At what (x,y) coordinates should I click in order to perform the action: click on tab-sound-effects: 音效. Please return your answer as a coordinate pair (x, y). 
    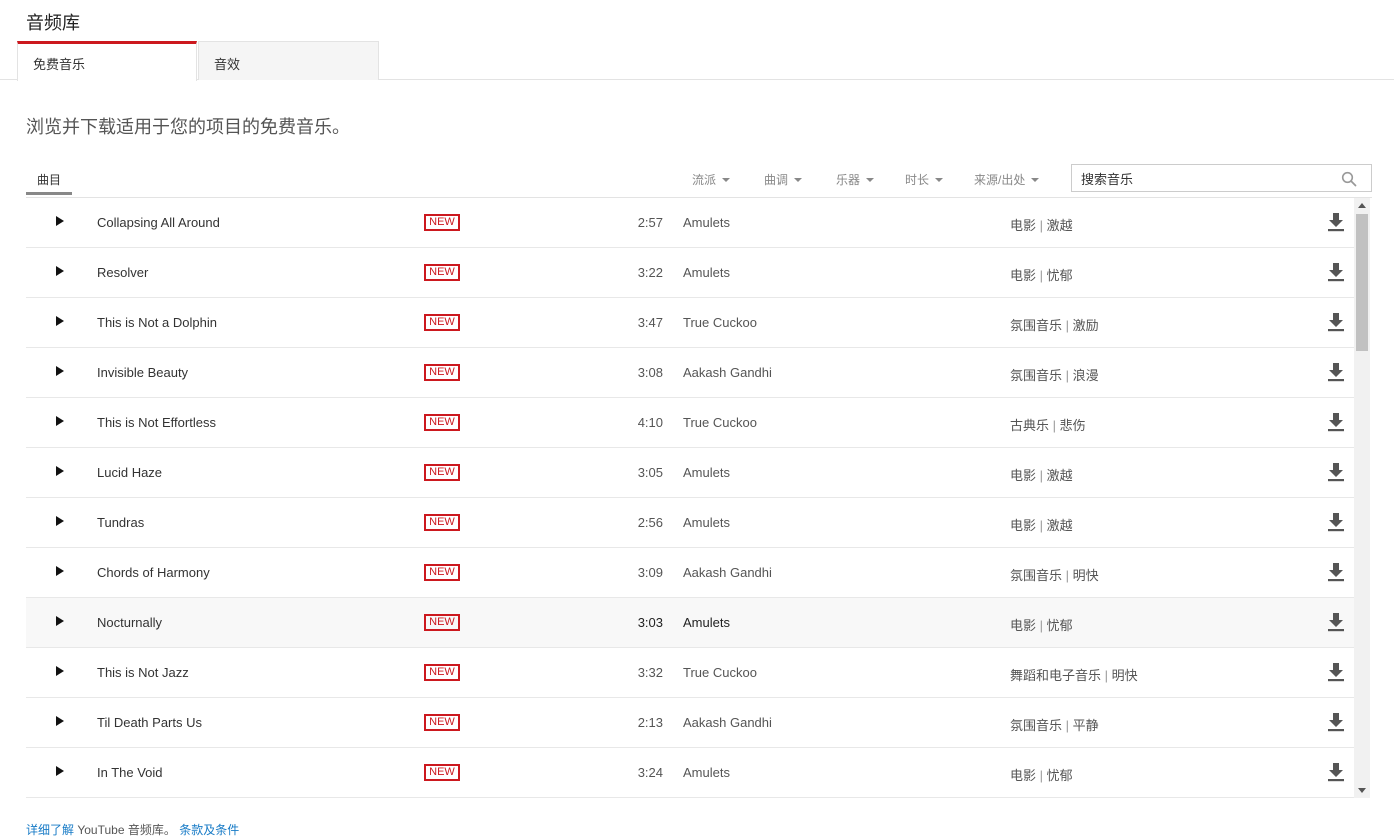
    Looking at the image, I should click on (288, 60).